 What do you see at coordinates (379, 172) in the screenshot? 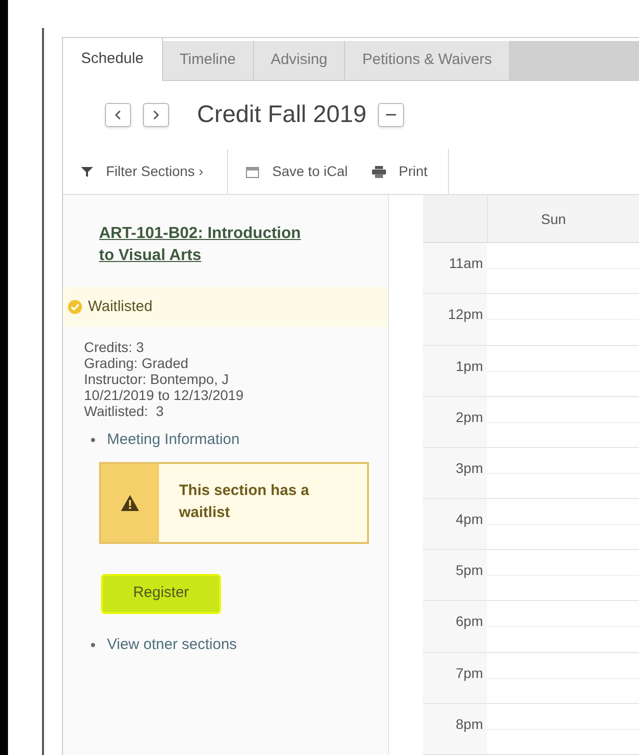
I see `printer-icon` at bounding box center [379, 172].